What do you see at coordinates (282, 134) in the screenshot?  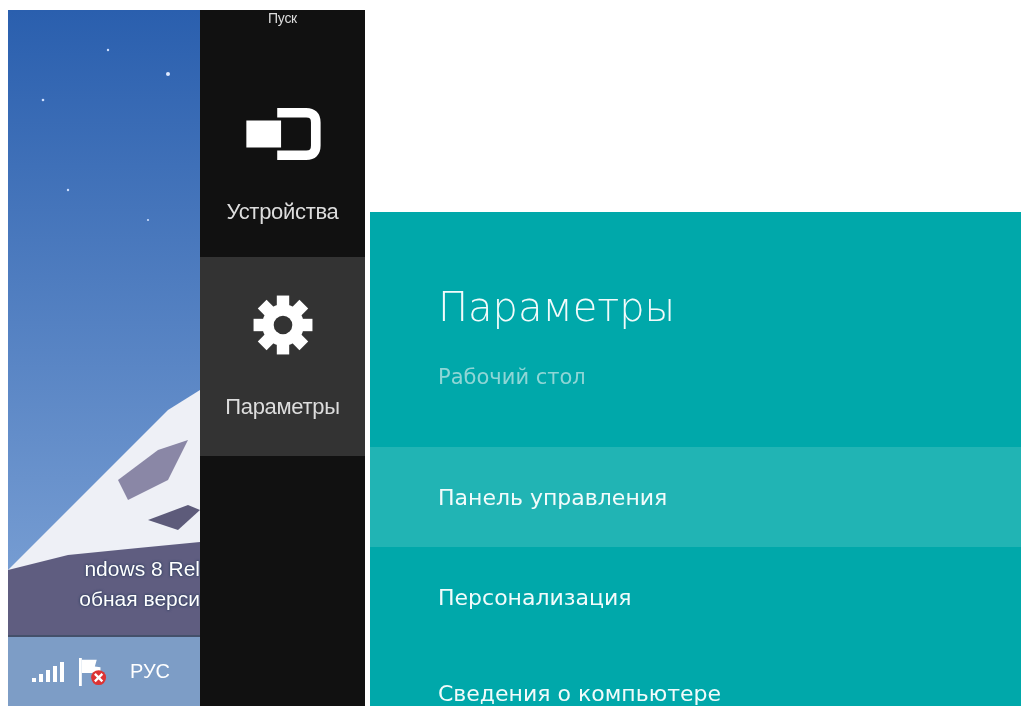 I see `devices-icon` at bounding box center [282, 134].